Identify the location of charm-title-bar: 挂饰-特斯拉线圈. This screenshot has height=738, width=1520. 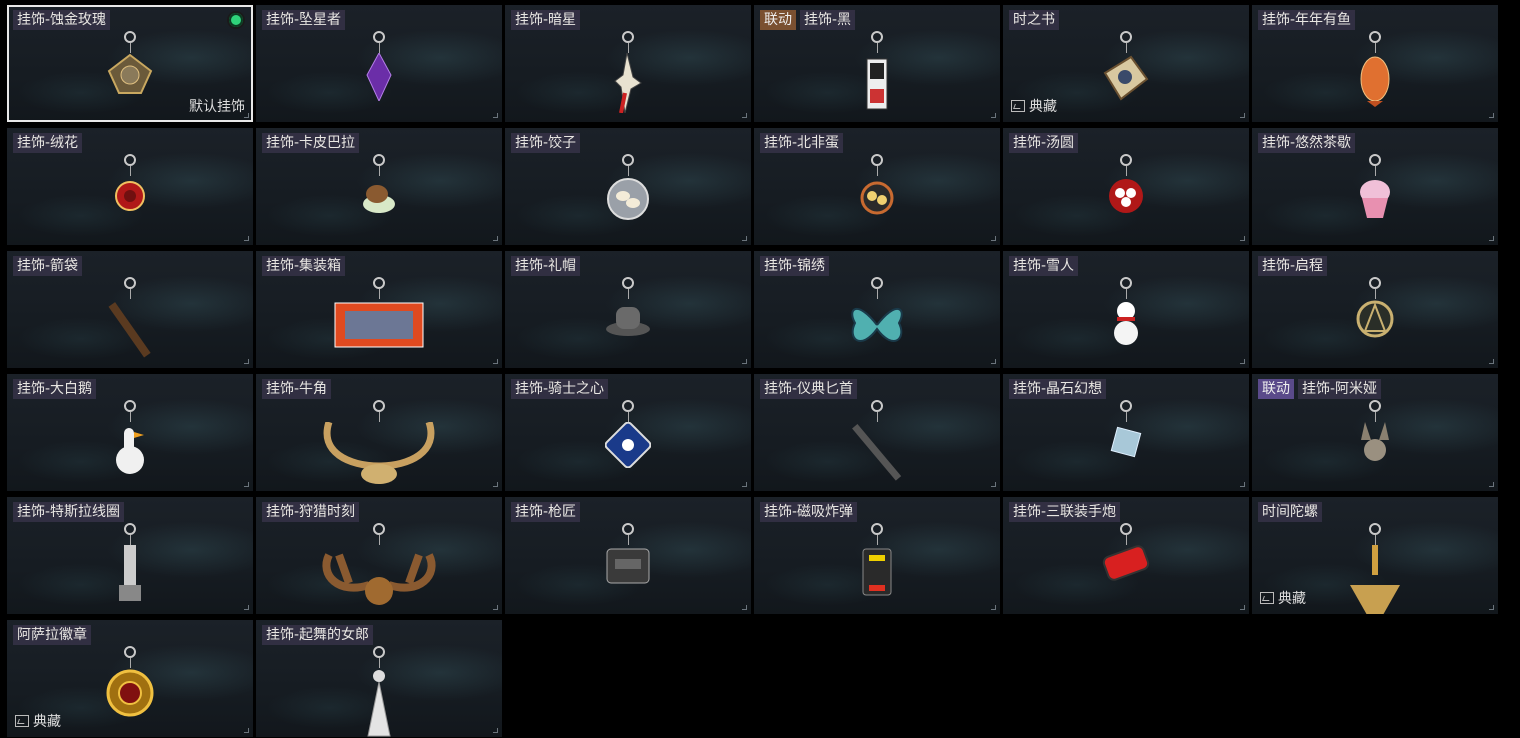
(69, 512).